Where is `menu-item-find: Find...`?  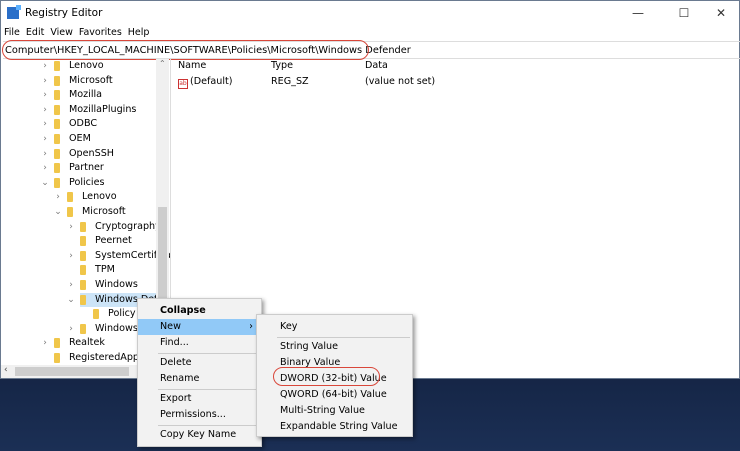
menu-item-find: Find... is located at coordinates (199, 343).